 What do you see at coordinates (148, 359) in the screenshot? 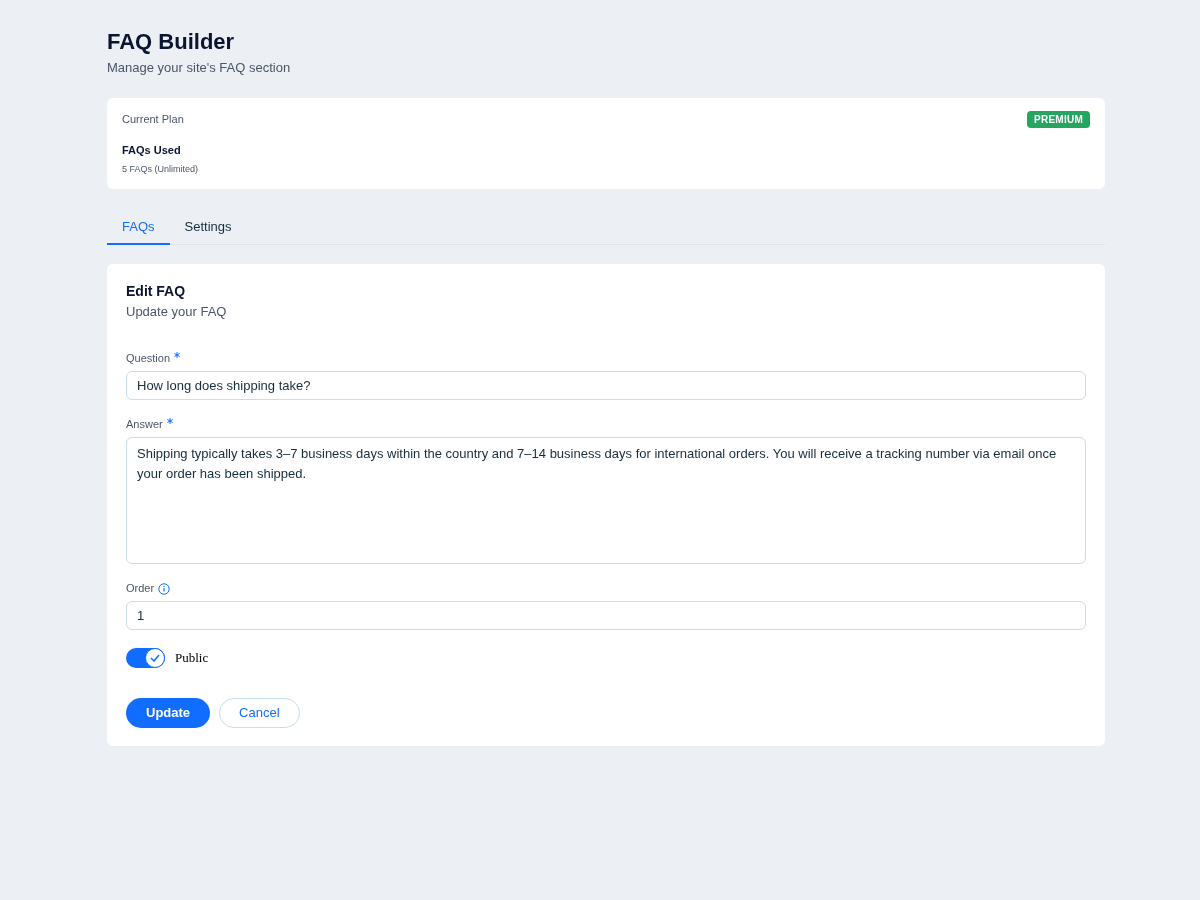
I see `field-label: Question` at bounding box center [148, 359].